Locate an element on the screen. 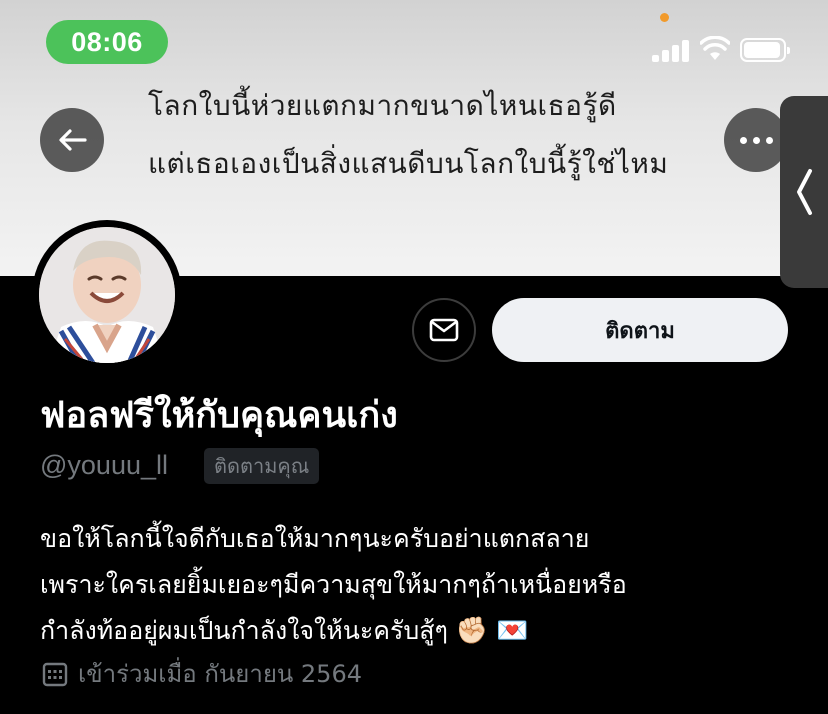 The height and width of the screenshot is (714, 828). joined-date: เข้าร่วมเมื่อ กันยายน 2564 is located at coordinates (202, 673).